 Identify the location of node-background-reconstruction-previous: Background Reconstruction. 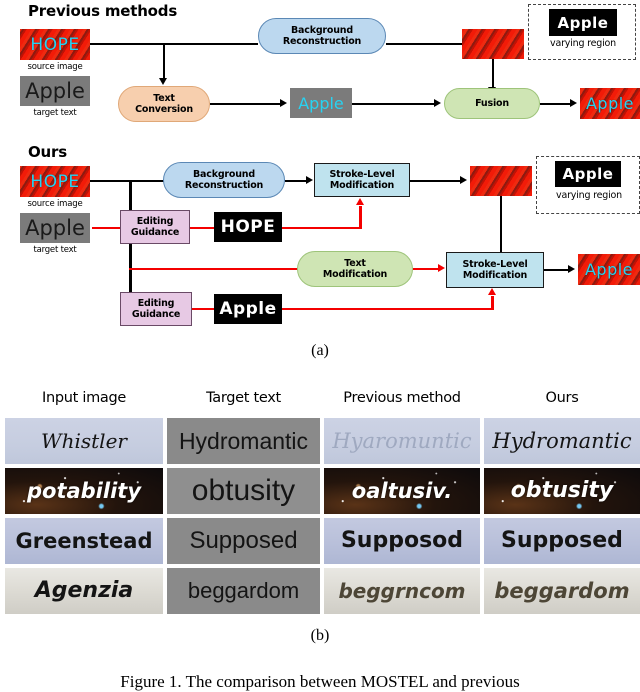
(322, 36).